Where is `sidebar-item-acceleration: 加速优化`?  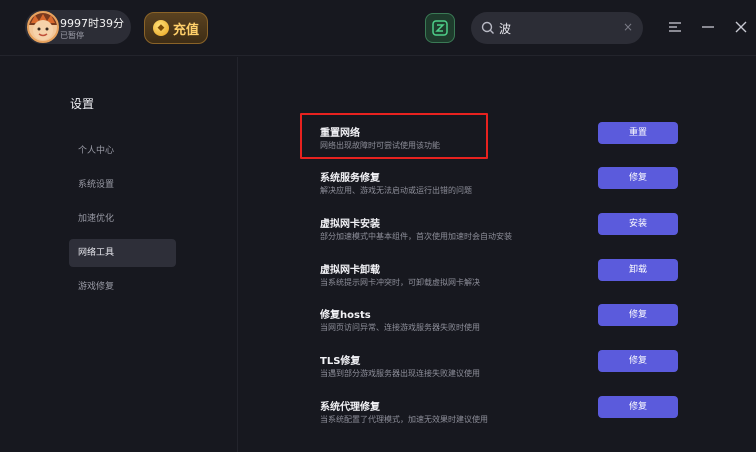 sidebar-item-acceleration: 加速优化 is located at coordinates (122, 219).